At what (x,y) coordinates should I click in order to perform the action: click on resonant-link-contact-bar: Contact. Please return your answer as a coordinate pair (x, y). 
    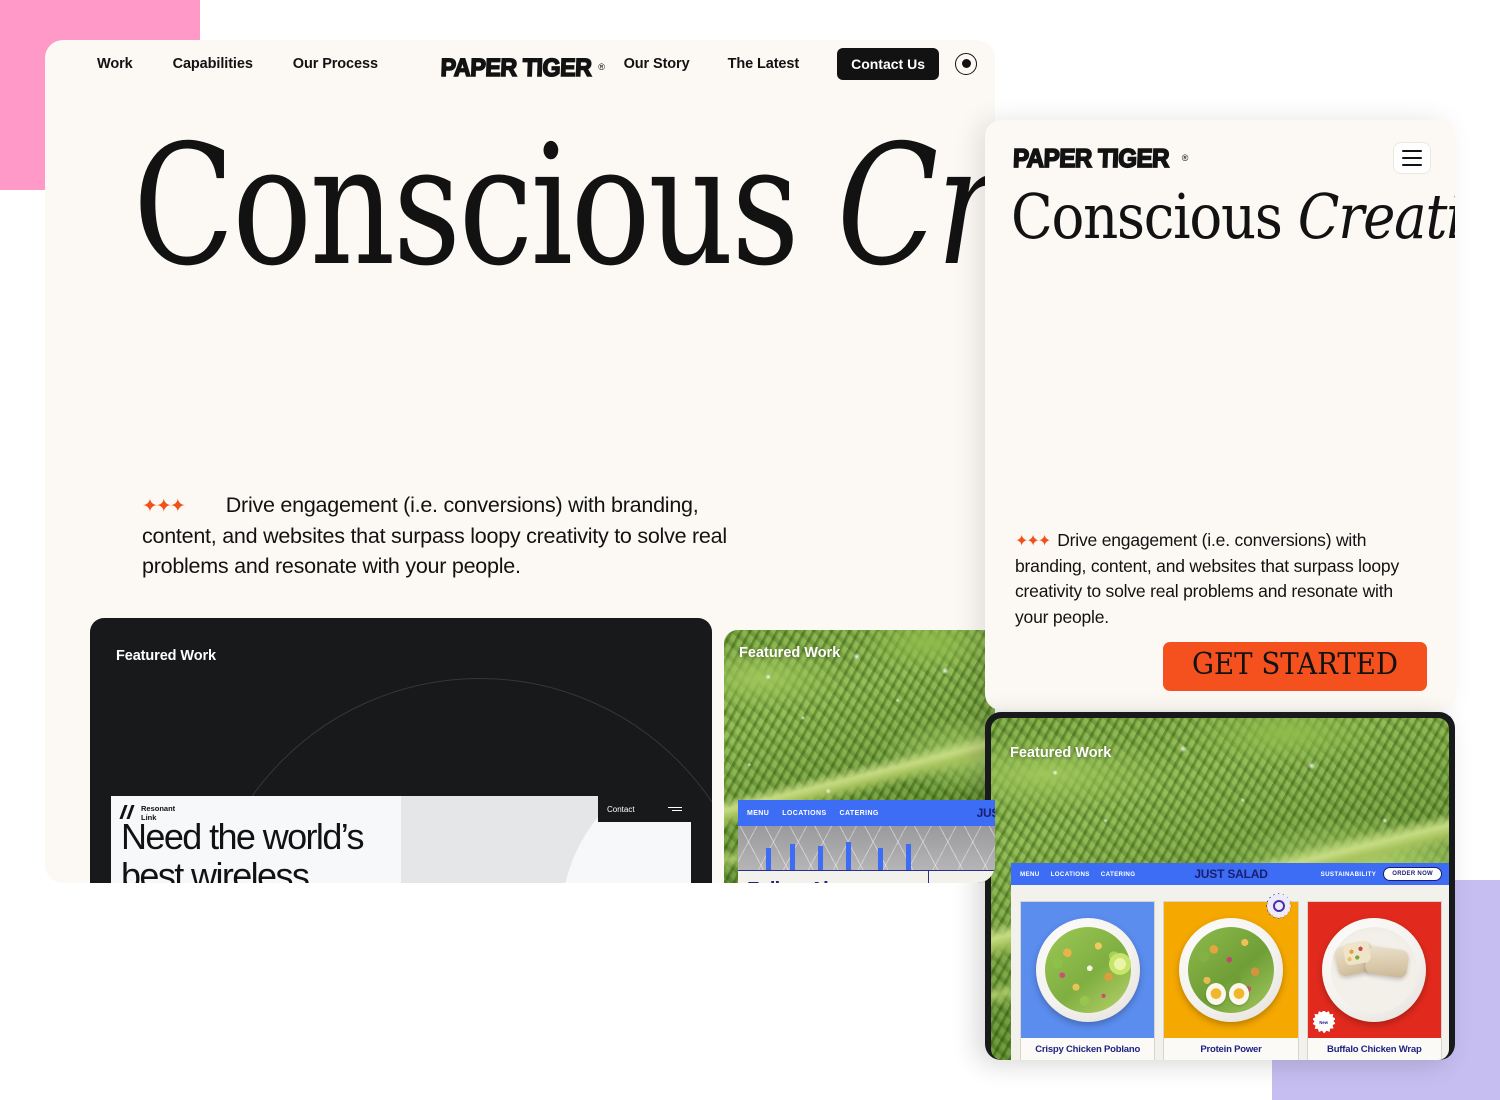
    Looking at the image, I should click on (644, 809).